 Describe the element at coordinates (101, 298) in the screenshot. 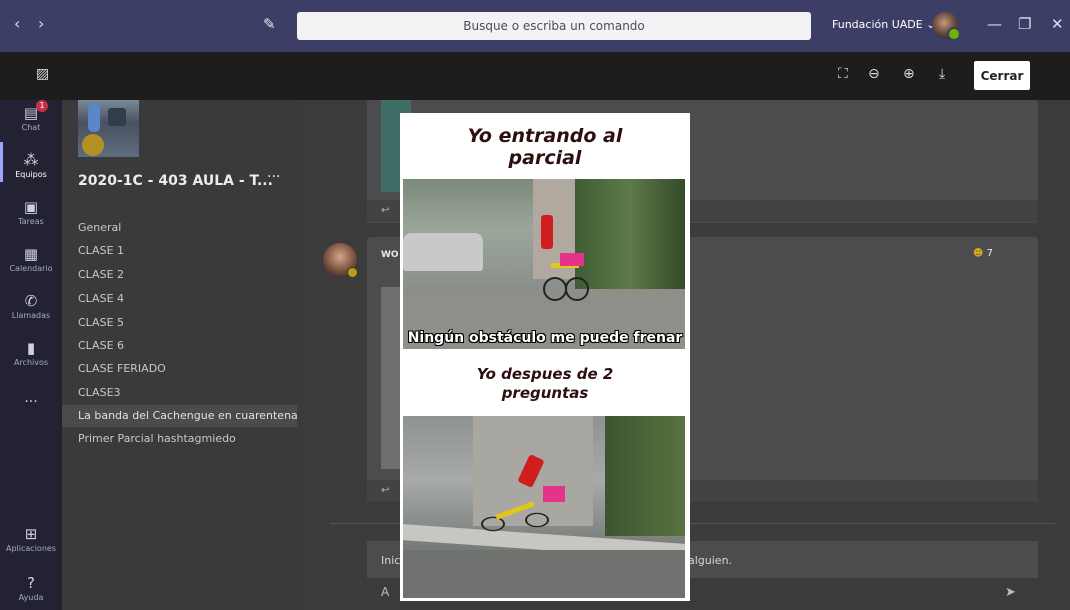

I see `channel-item: CLASE 4` at that location.